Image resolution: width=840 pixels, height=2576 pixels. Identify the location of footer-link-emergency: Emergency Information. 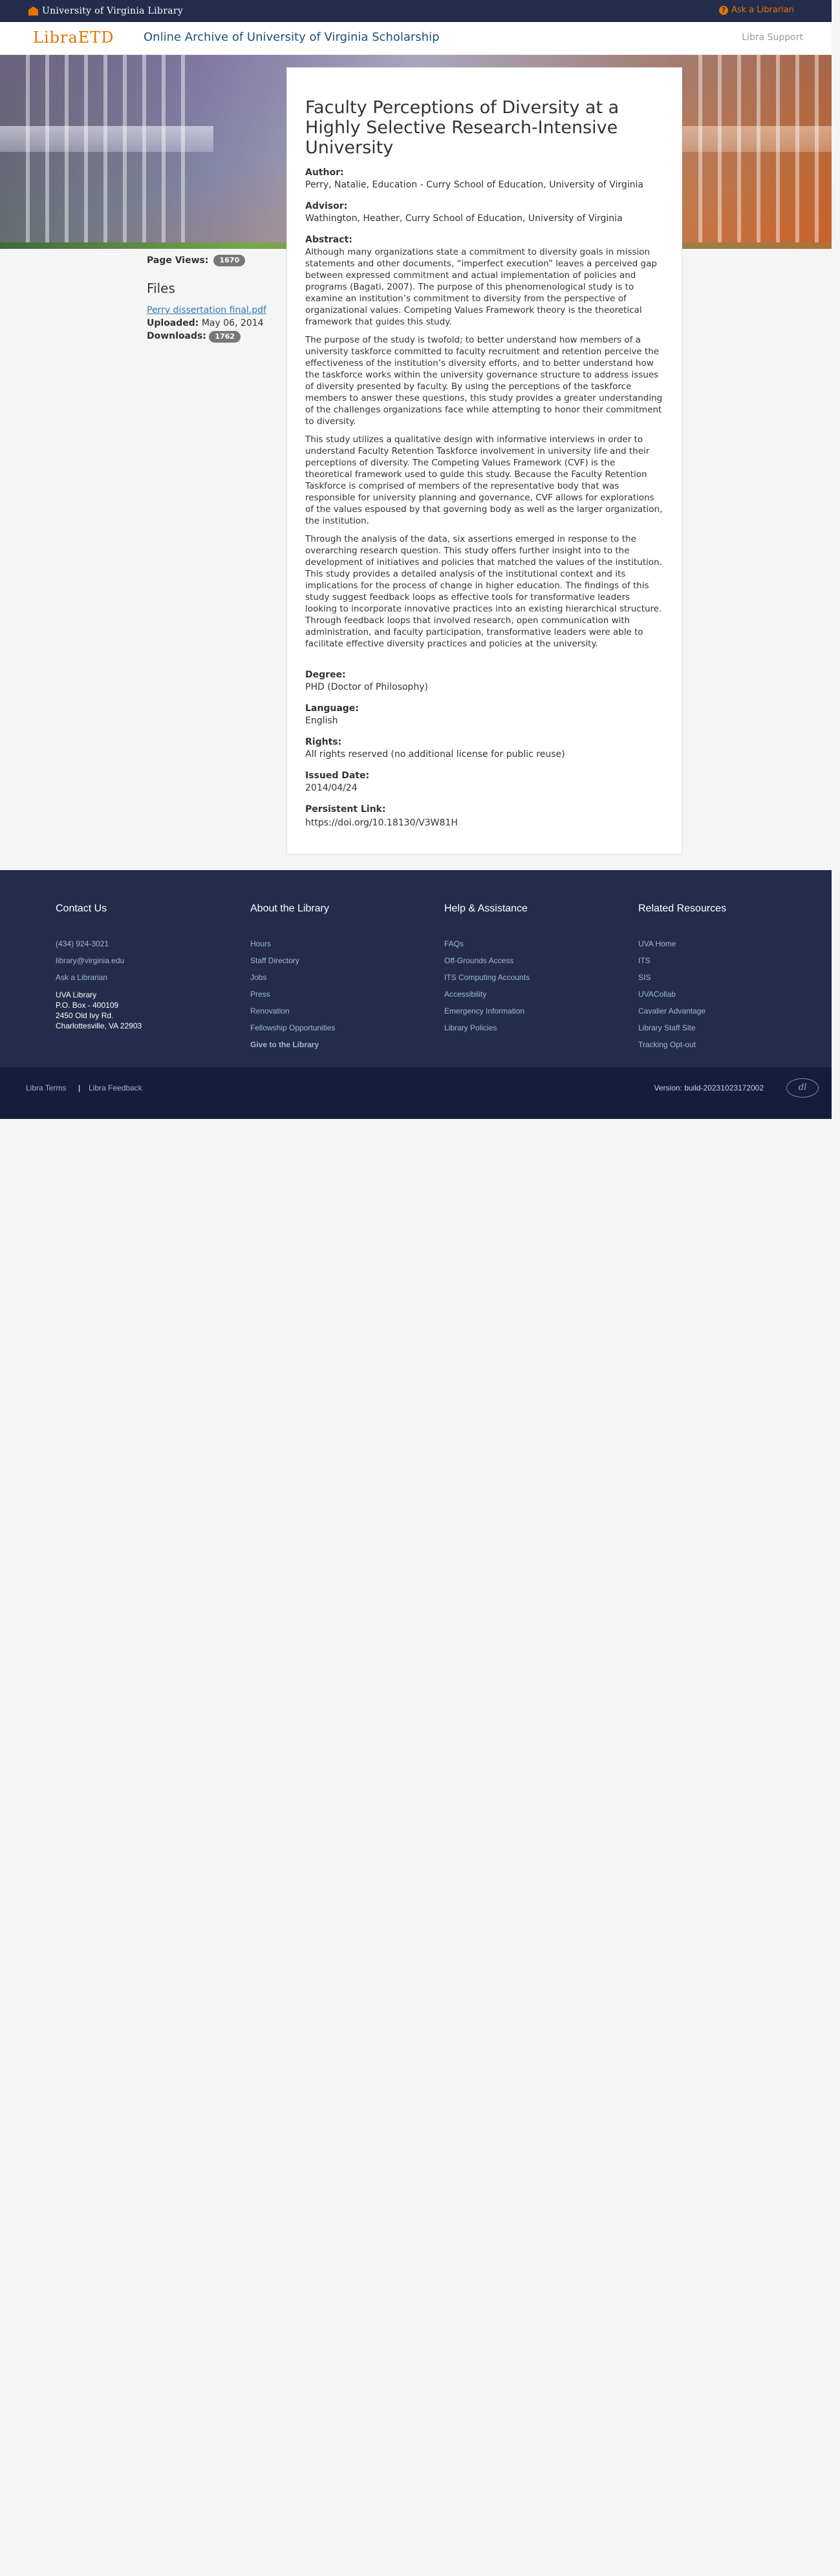
(528, 1011).